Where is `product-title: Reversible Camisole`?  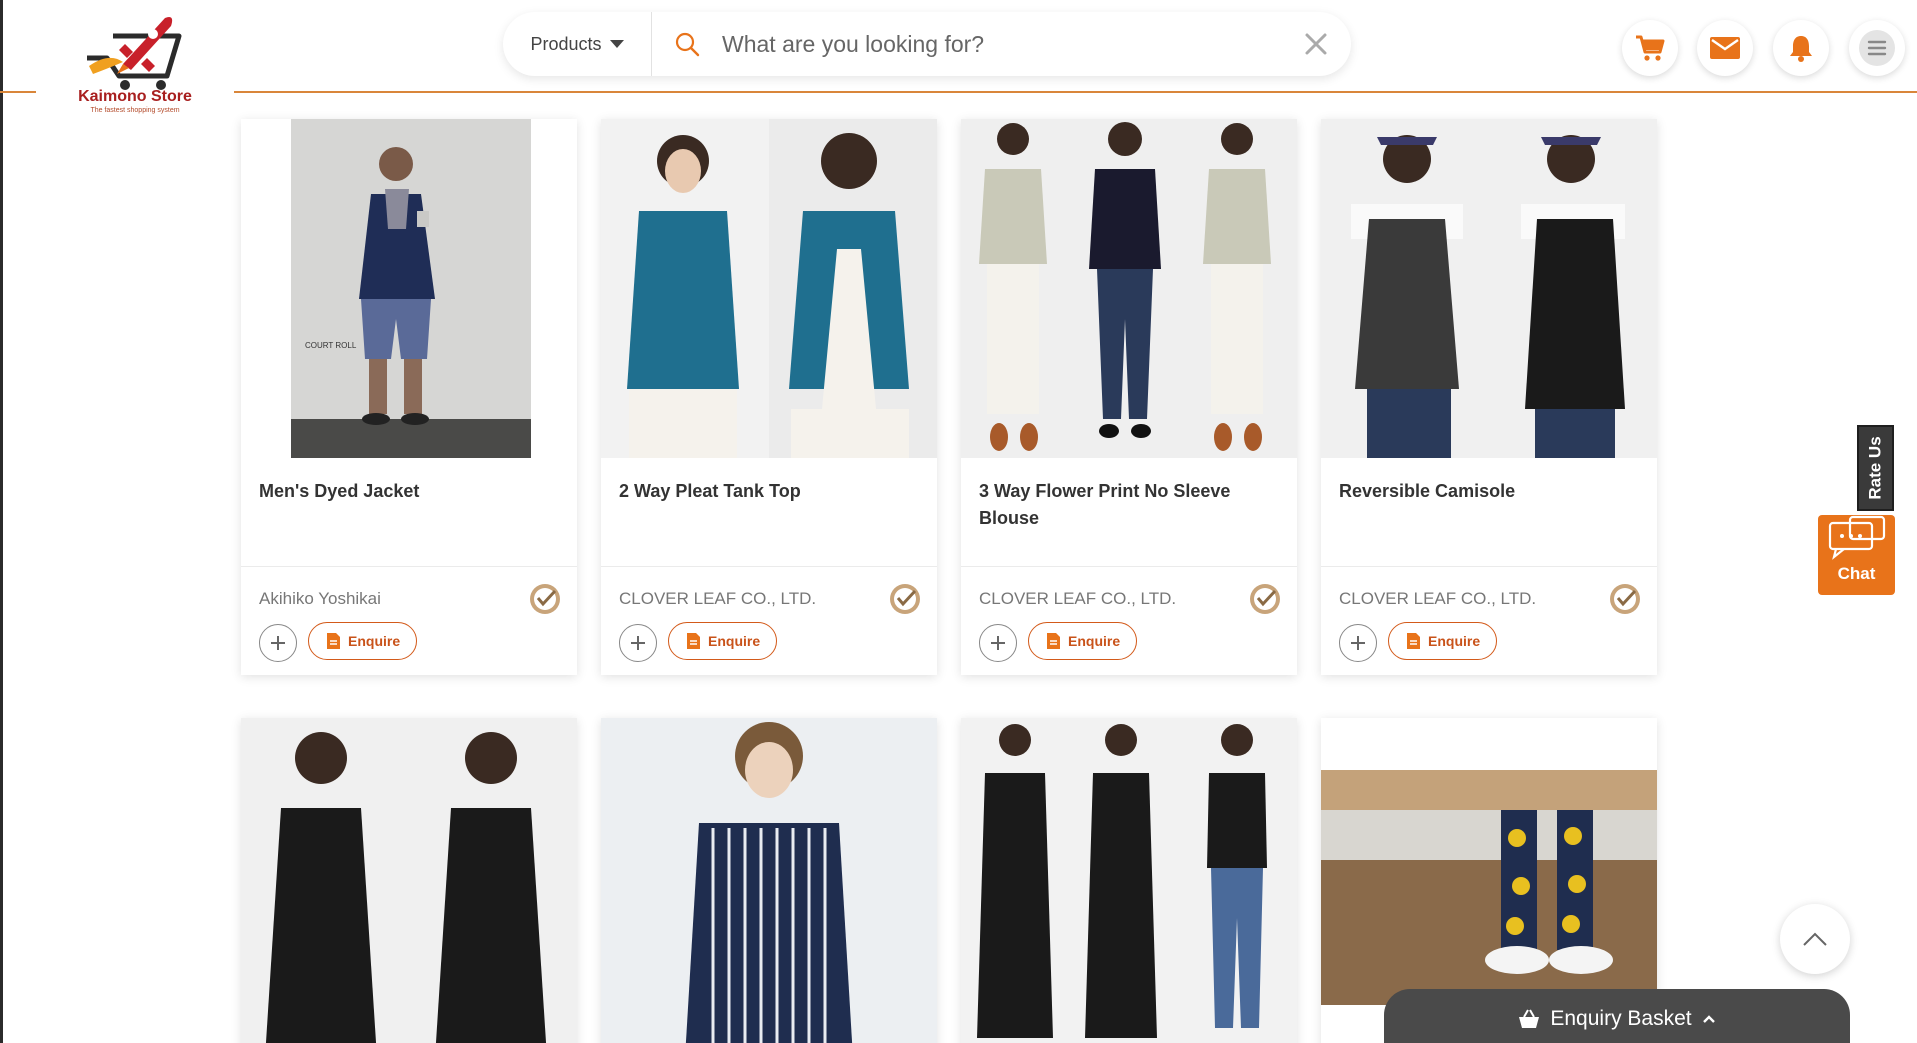
product-title: Reversible Camisole is located at coordinates (1489, 512).